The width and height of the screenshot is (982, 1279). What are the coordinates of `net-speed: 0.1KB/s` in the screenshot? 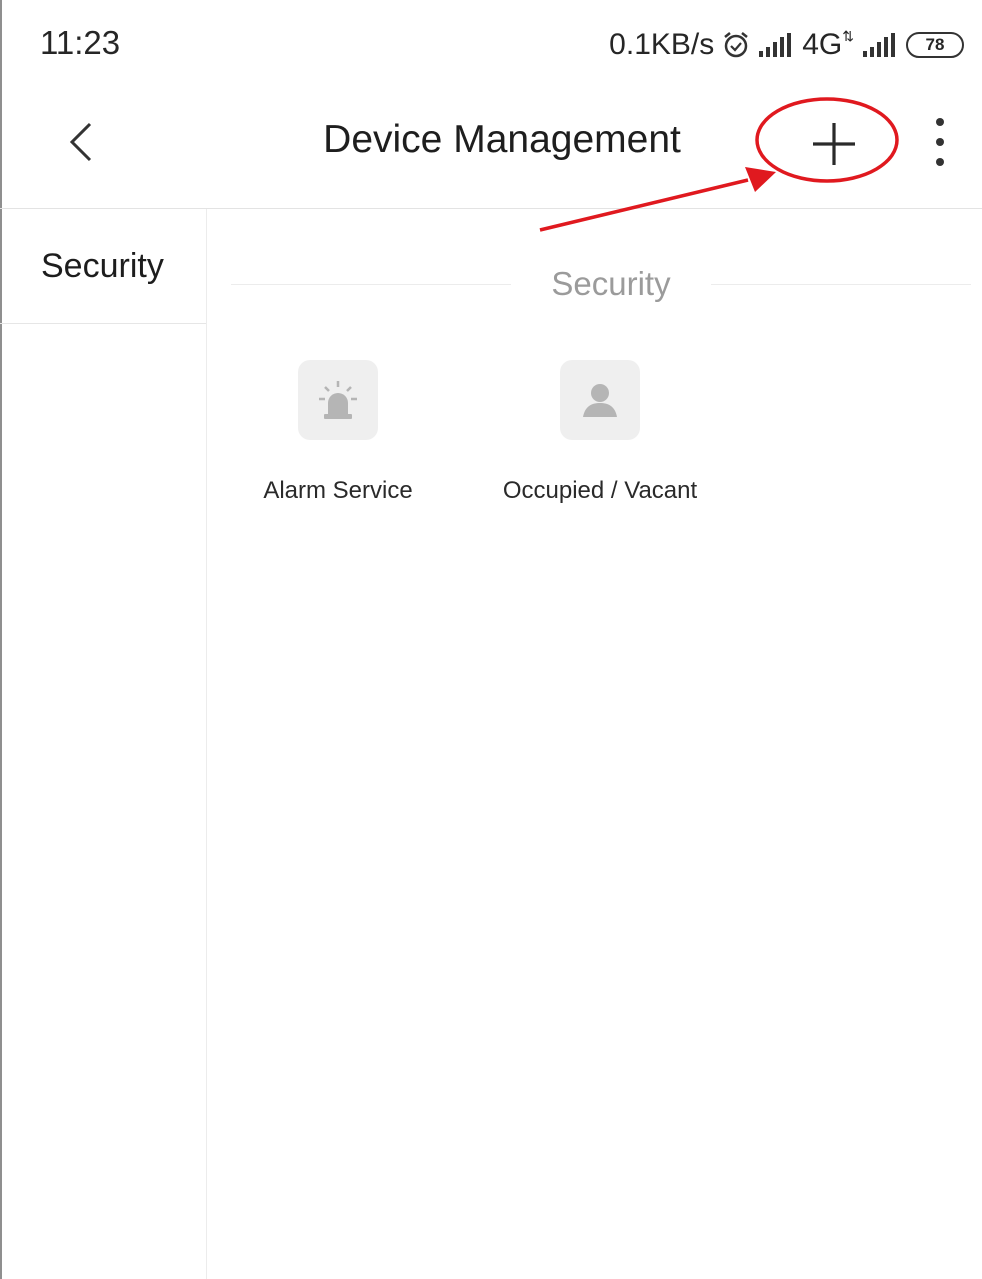 It's located at (662, 44).